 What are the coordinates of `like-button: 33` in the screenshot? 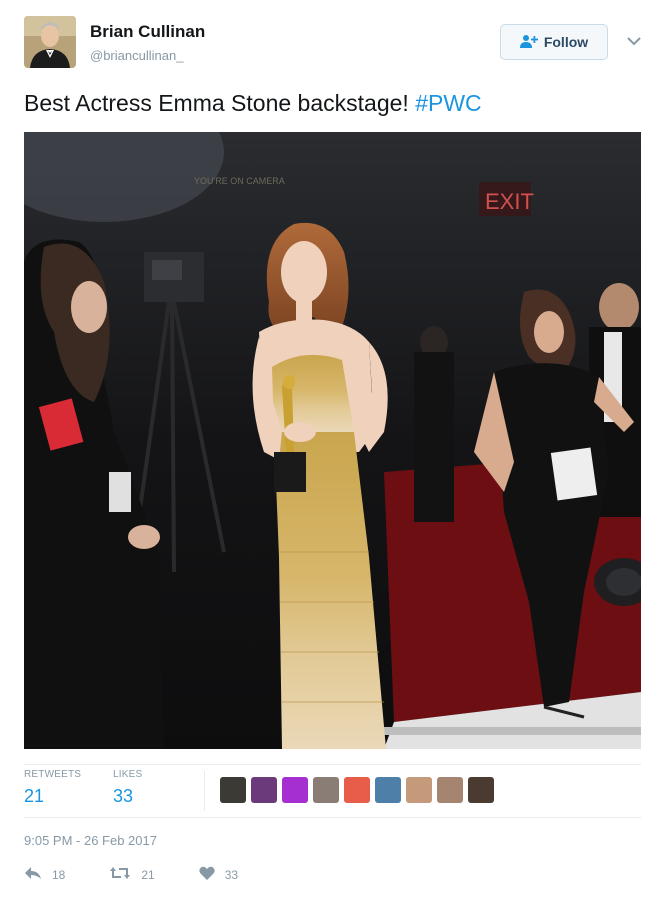 It's located at (218, 874).